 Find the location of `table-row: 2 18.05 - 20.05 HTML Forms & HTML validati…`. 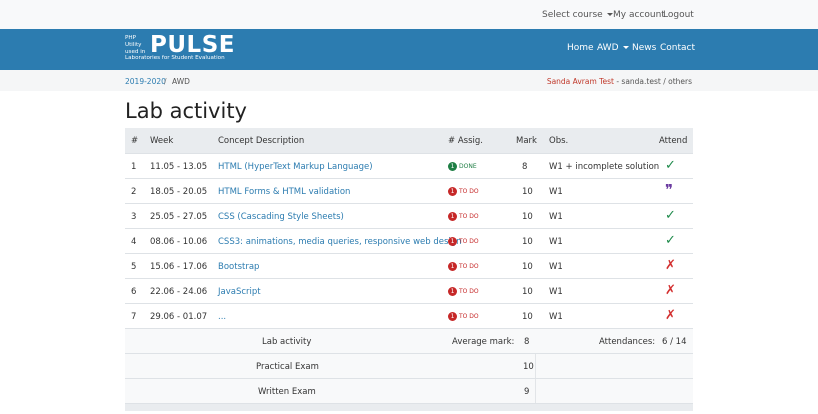

table-row: 2 18.05 - 20.05 HTML Forms & HTML validati… is located at coordinates (409, 190).